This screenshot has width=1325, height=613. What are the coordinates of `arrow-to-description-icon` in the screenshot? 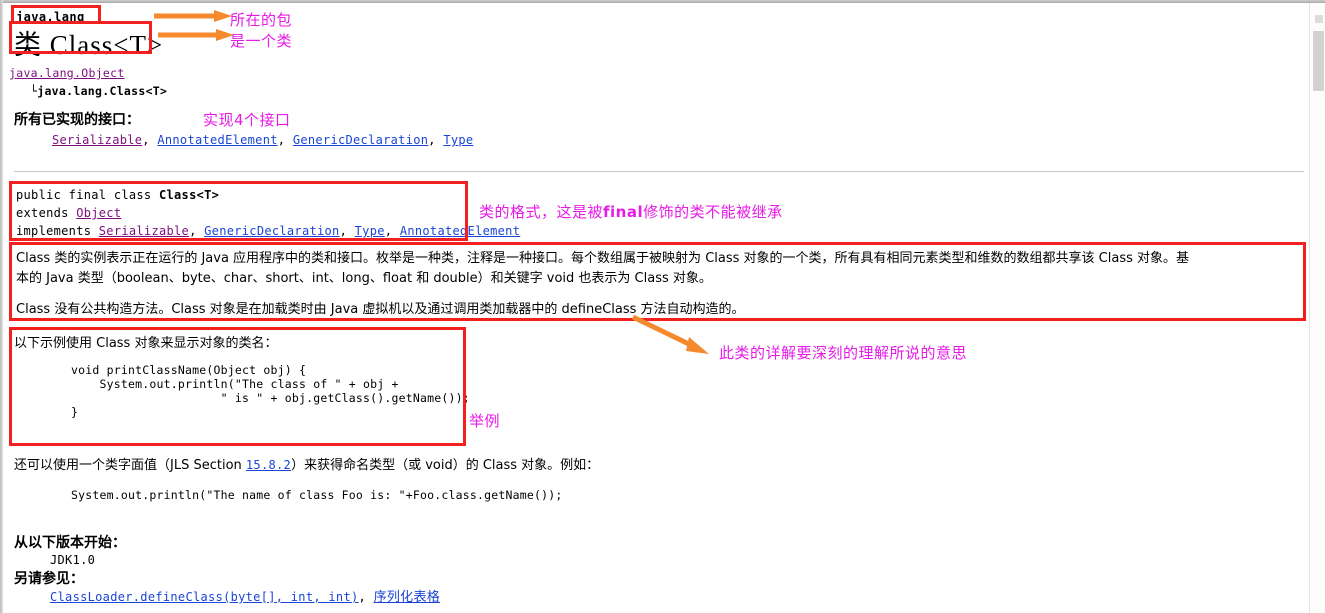 It's located at (670, 334).